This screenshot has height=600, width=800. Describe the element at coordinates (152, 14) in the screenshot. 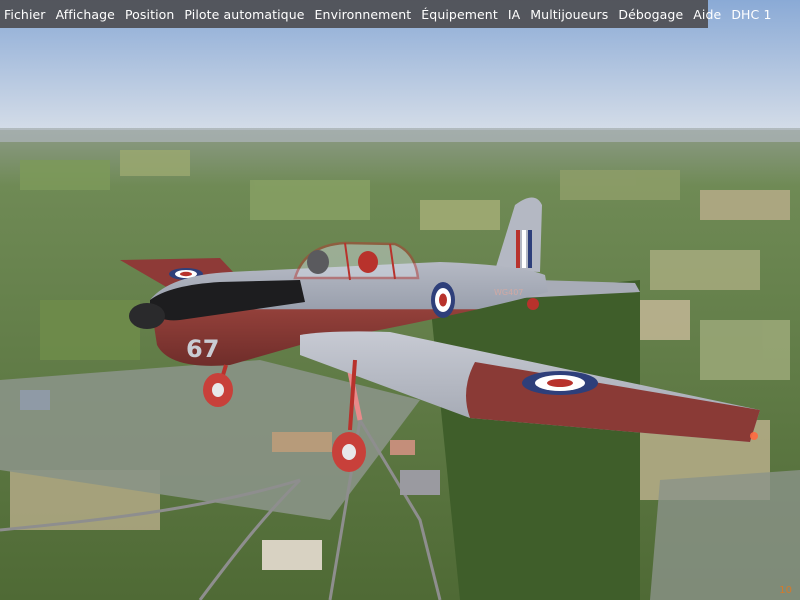

I see `menu-position: Position` at that location.